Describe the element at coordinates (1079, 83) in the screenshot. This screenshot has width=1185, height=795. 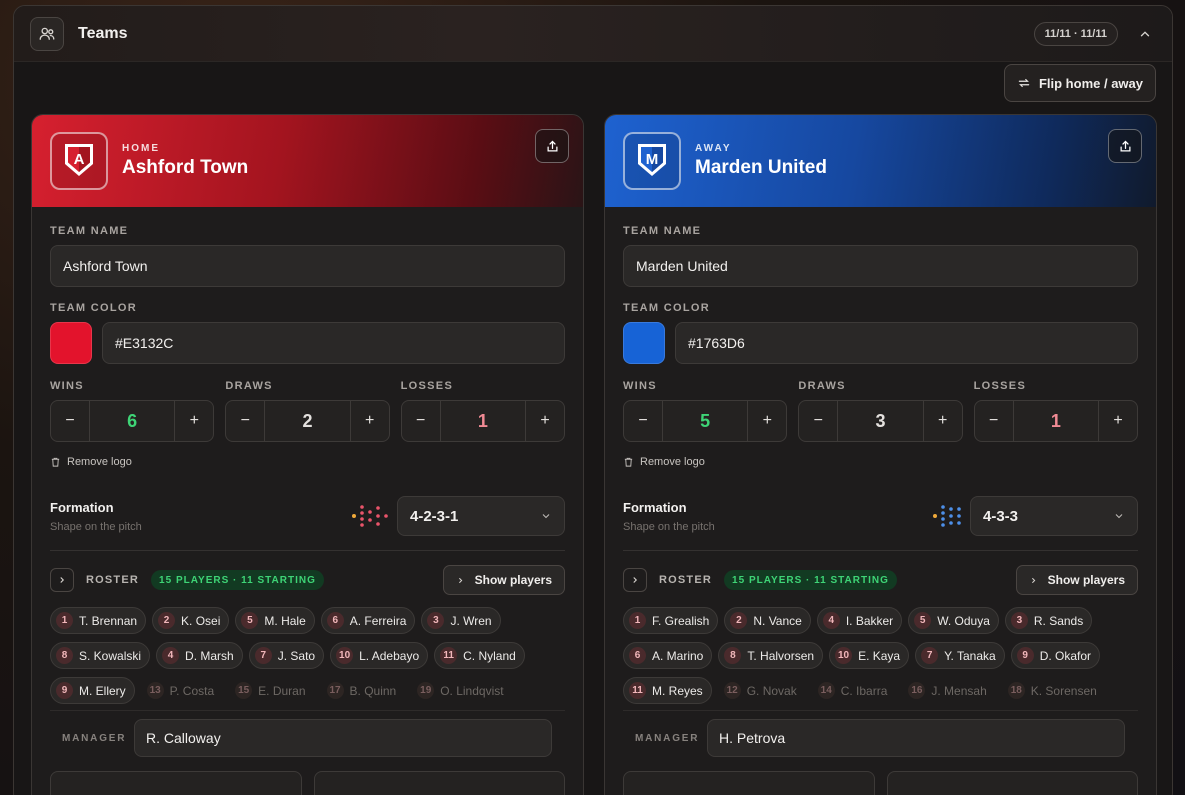
I see `flip-home-away-button: Flip home / away` at that location.